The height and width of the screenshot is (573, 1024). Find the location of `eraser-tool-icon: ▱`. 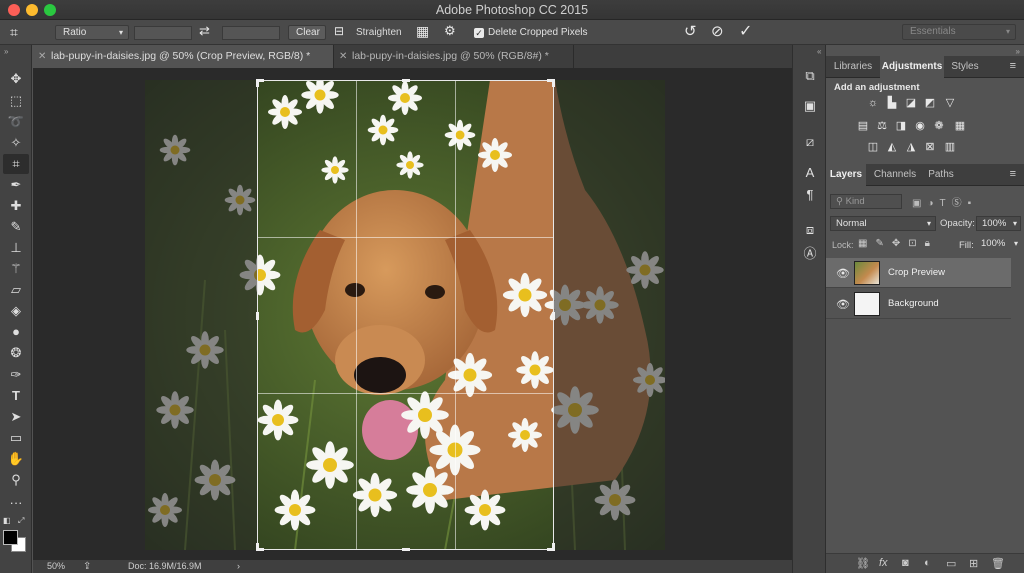

eraser-tool-icon: ▱ is located at coordinates (16, 290).